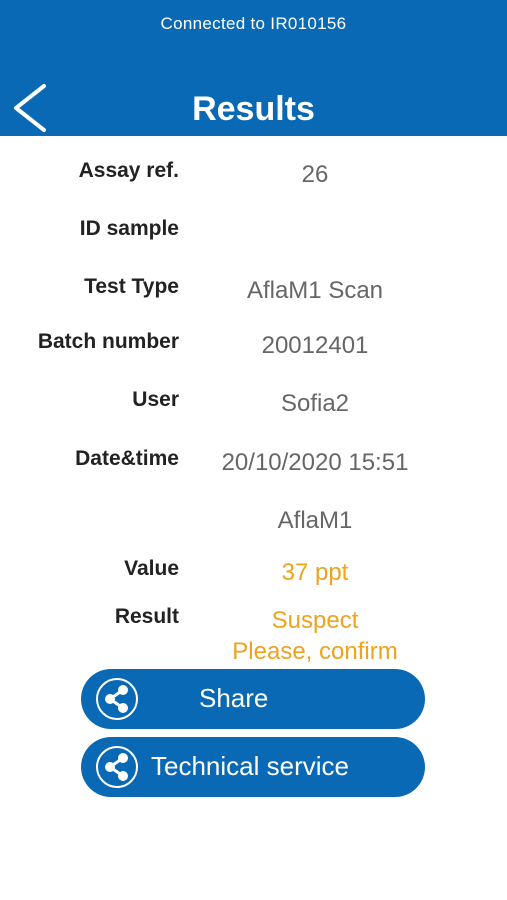  I want to click on result-status-line1: Suspect, so click(315, 620).